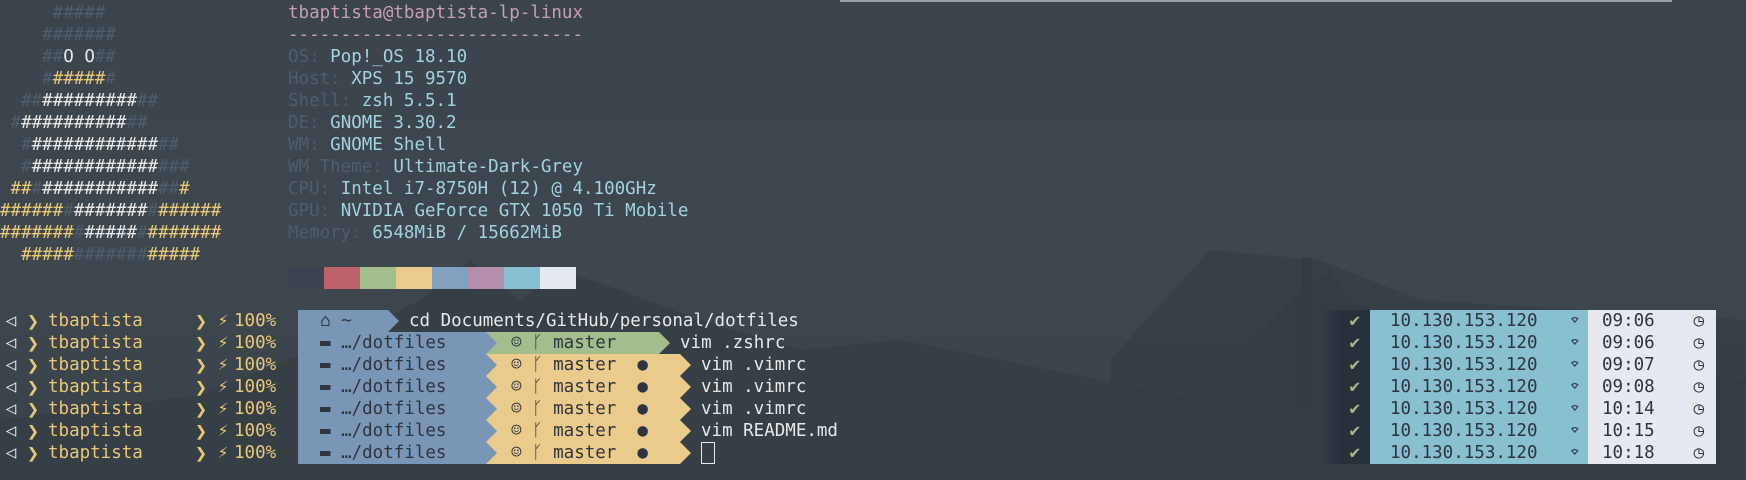 Image resolution: width=1746 pixels, height=480 pixels. I want to click on window-top-border, so click(1256, 1).